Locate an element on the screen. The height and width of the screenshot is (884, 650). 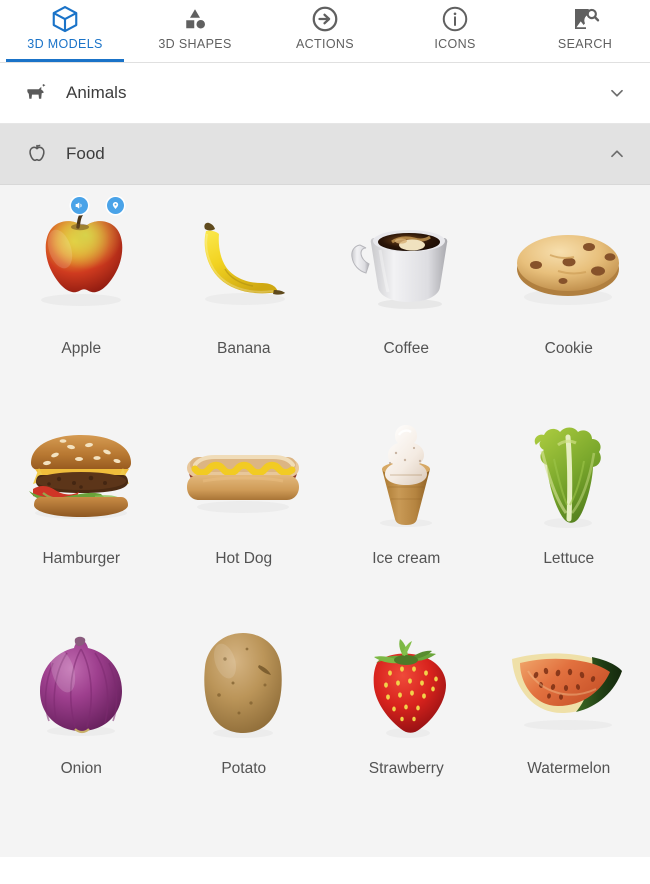
item-label: Banana is located at coordinates (244, 348).